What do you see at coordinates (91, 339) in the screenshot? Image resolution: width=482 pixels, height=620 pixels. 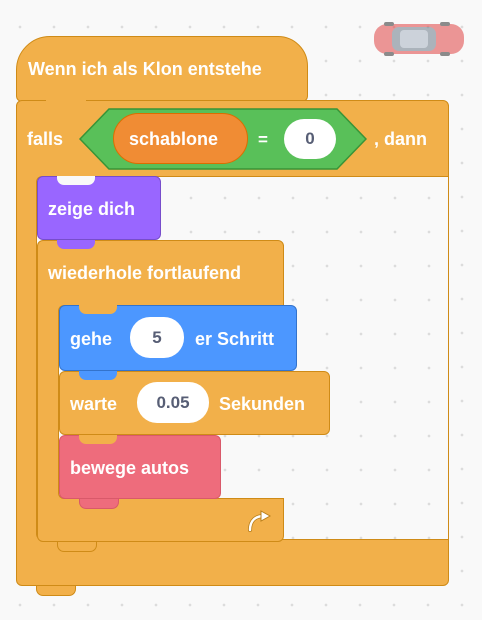 I see `move-prefix: gehe` at bounding box center [91, 339].